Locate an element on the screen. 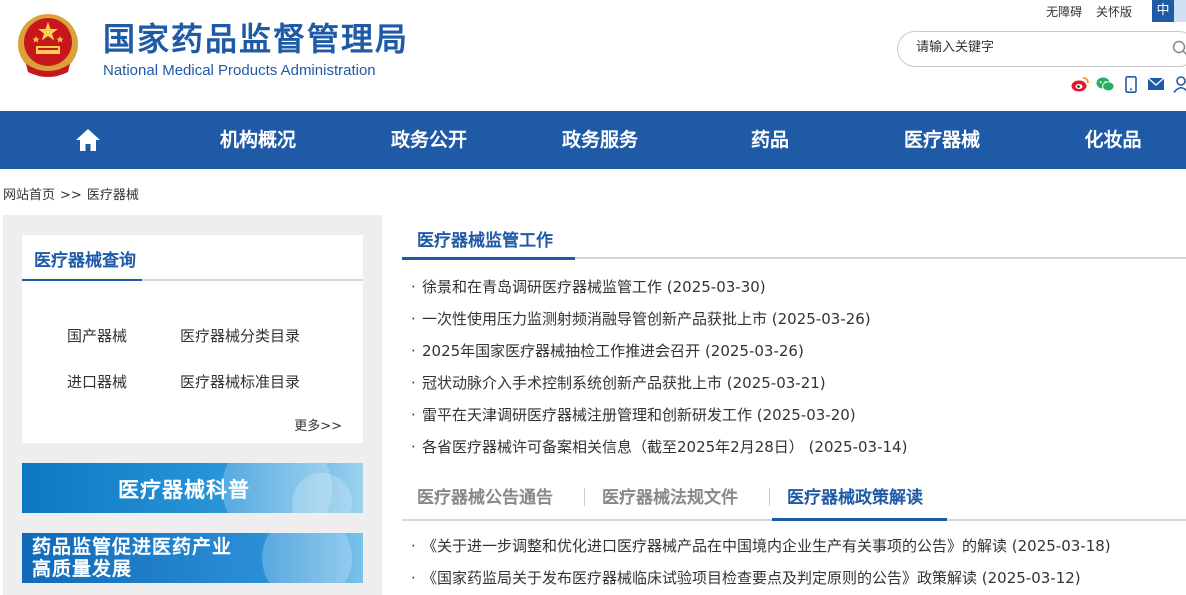  tab-policy-interpretation: 医疗器械政策解读 is located at coordinates (855, 495).